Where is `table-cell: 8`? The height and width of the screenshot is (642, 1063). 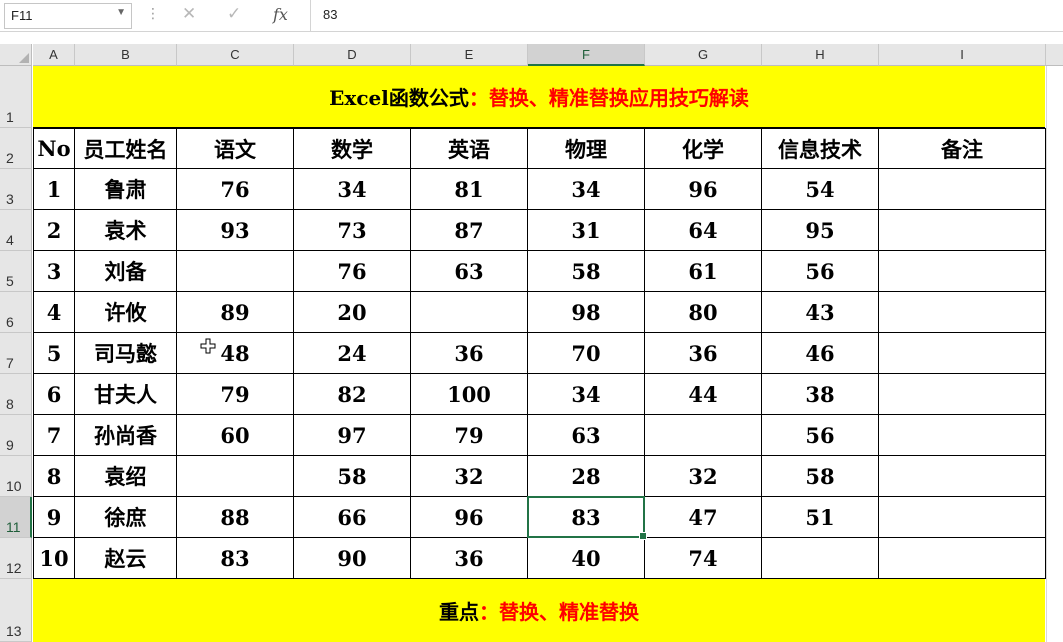
table-cell: 8 is located at coordinates (54, 476).